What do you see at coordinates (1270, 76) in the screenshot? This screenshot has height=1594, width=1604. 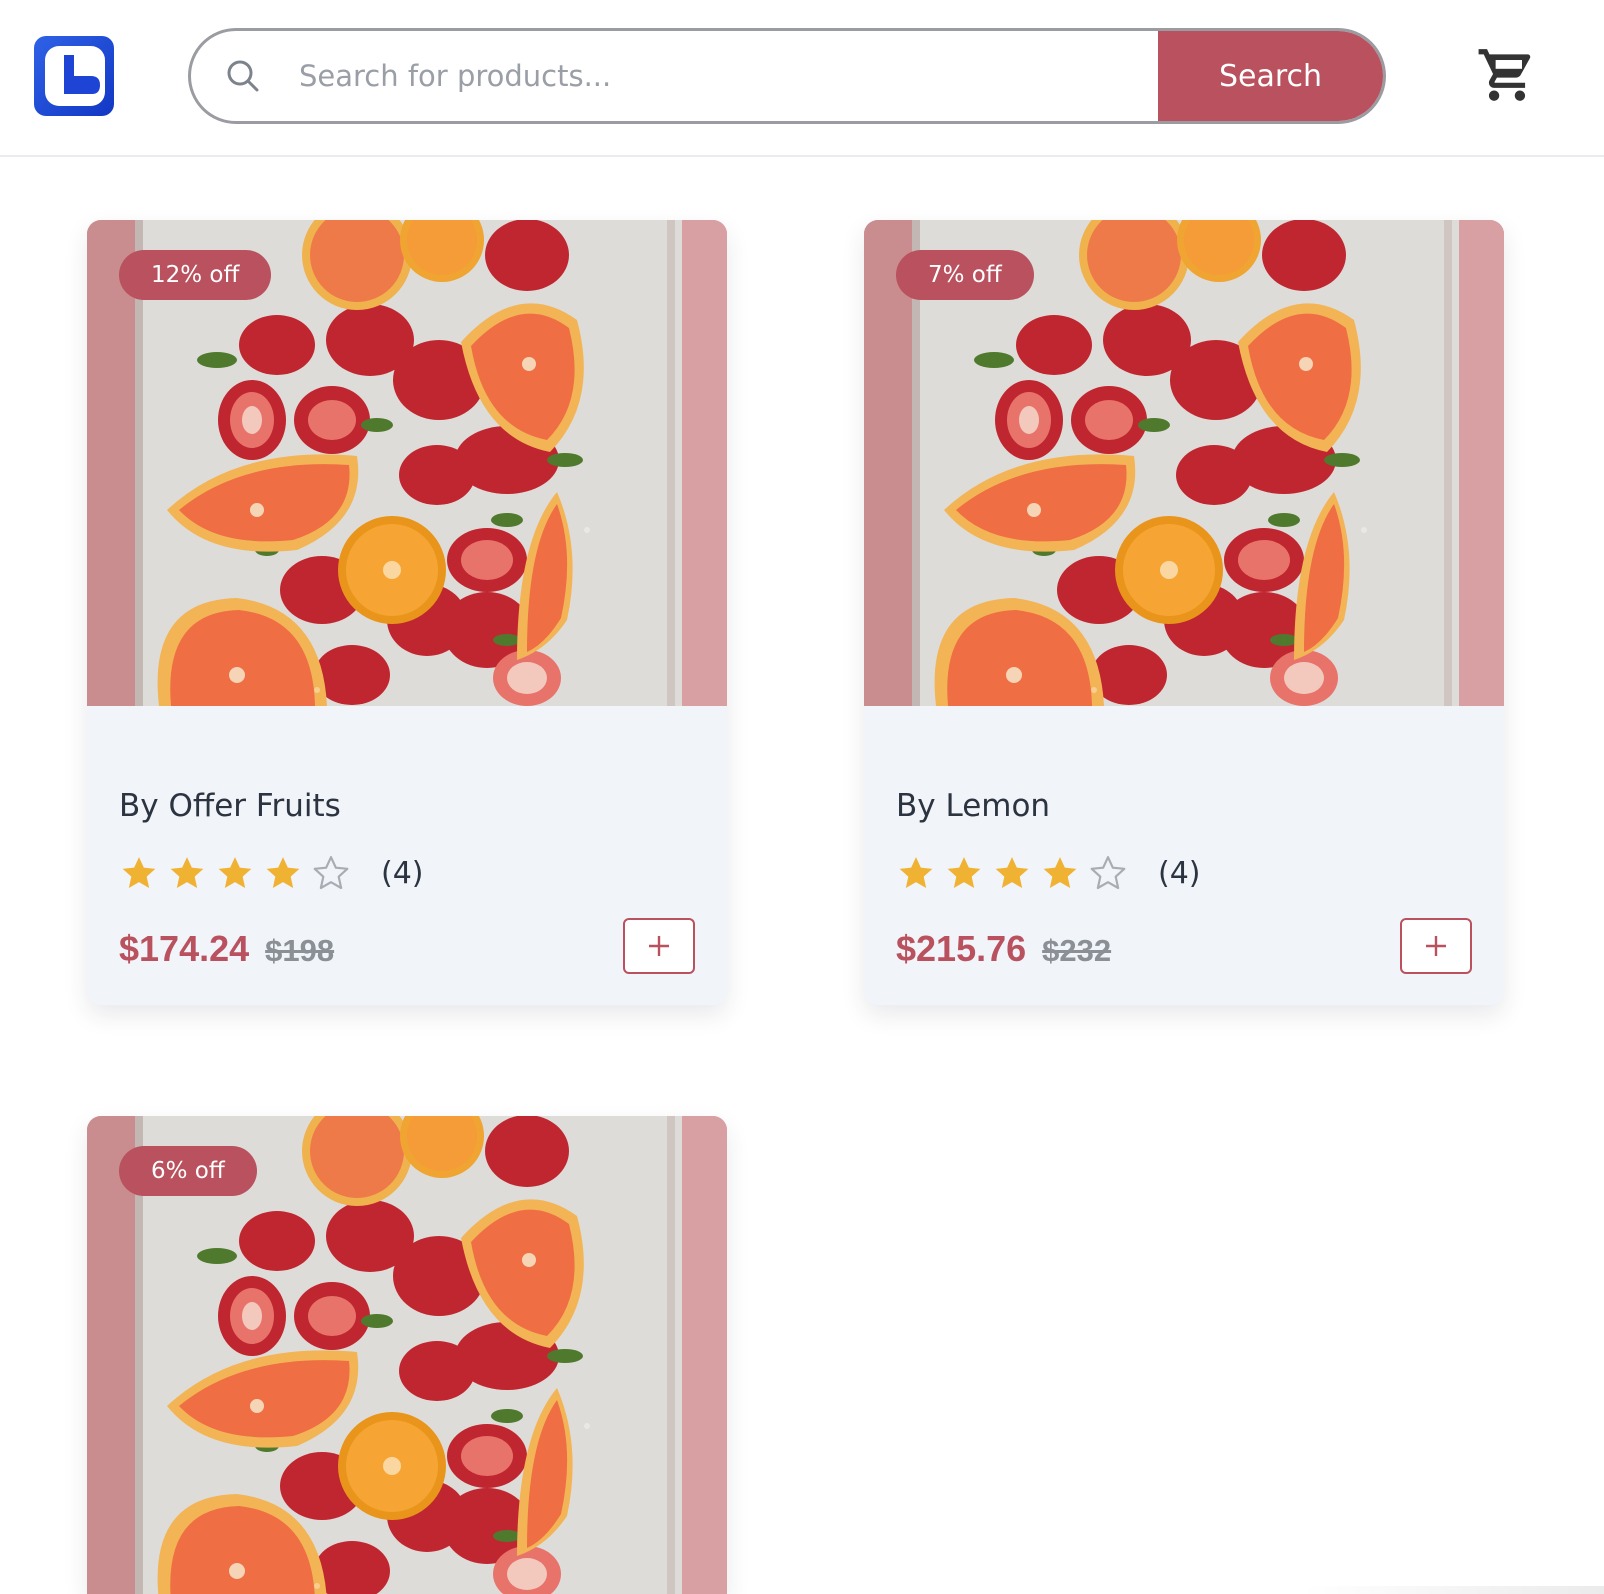 I see `search-button: Search` at bounding box center [1270, 76].